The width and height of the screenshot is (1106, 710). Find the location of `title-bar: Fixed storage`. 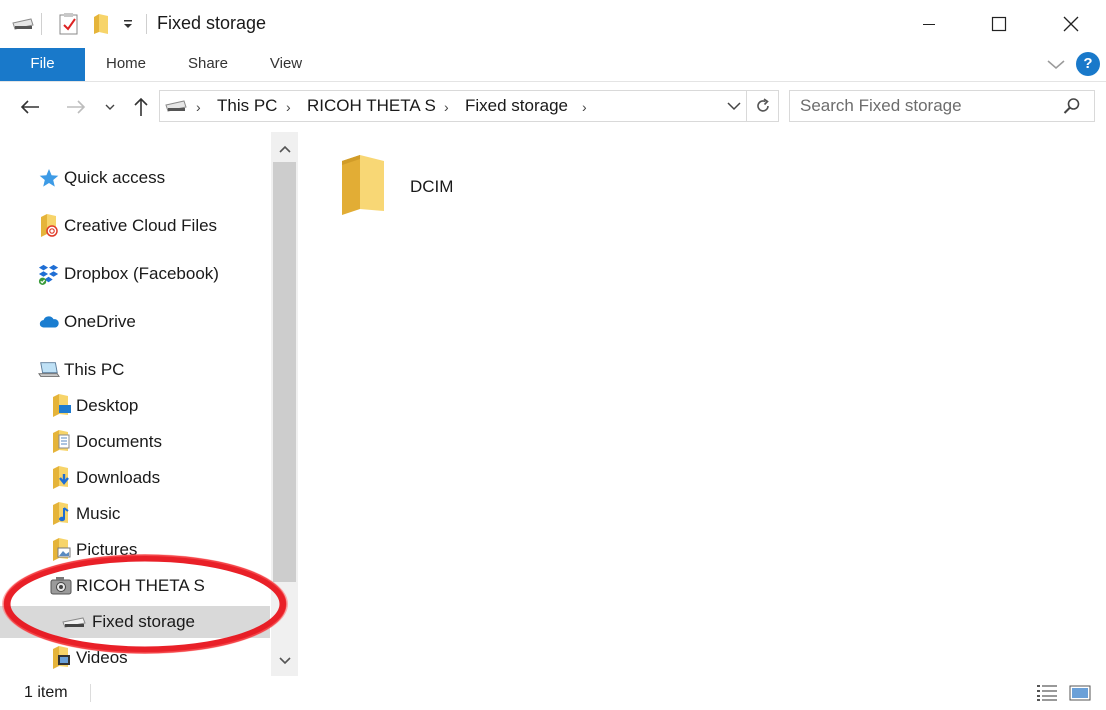

title-bar: Fixed storage is located at coordinates (553, 24).